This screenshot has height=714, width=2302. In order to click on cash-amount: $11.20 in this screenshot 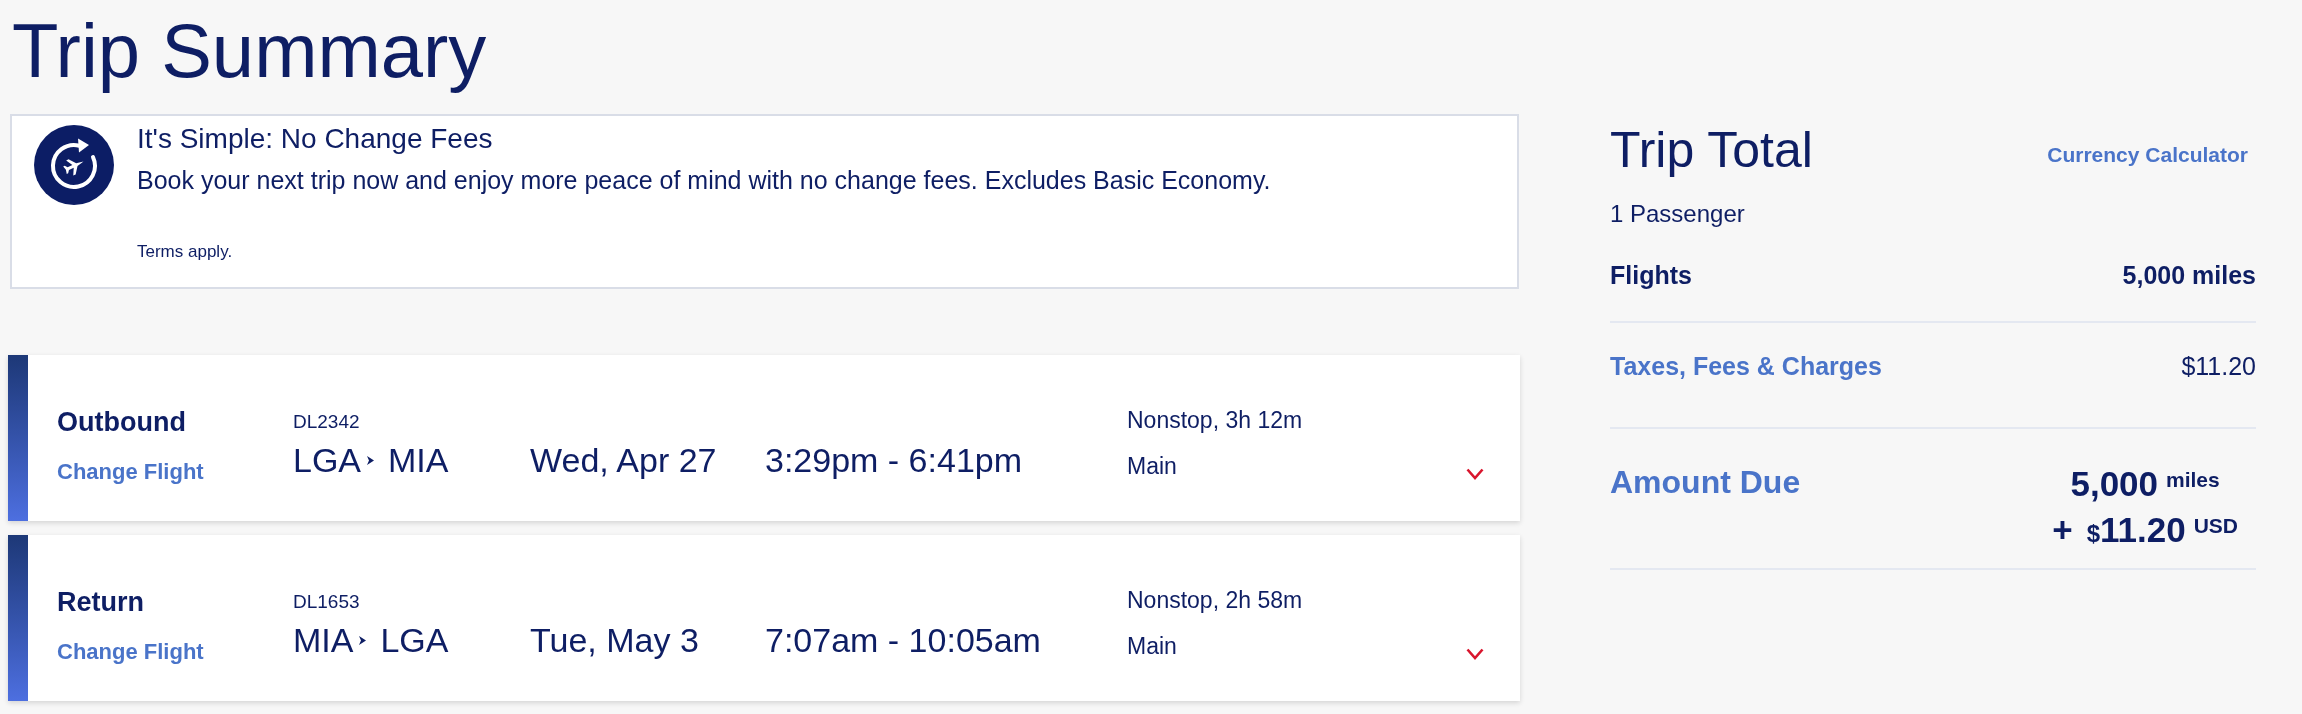, I will do `click(2136, 530)`.